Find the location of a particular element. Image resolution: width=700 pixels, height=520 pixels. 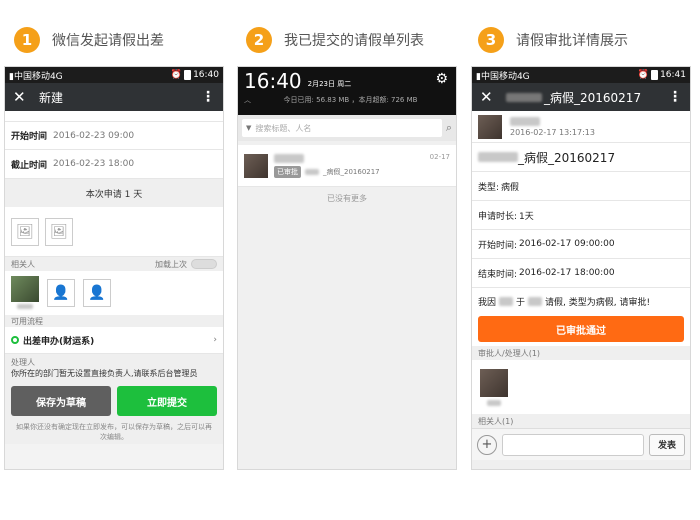

start-time-row: 开始时间: 2016-02-17 09:00:00 is located at coordinates (581, 244).